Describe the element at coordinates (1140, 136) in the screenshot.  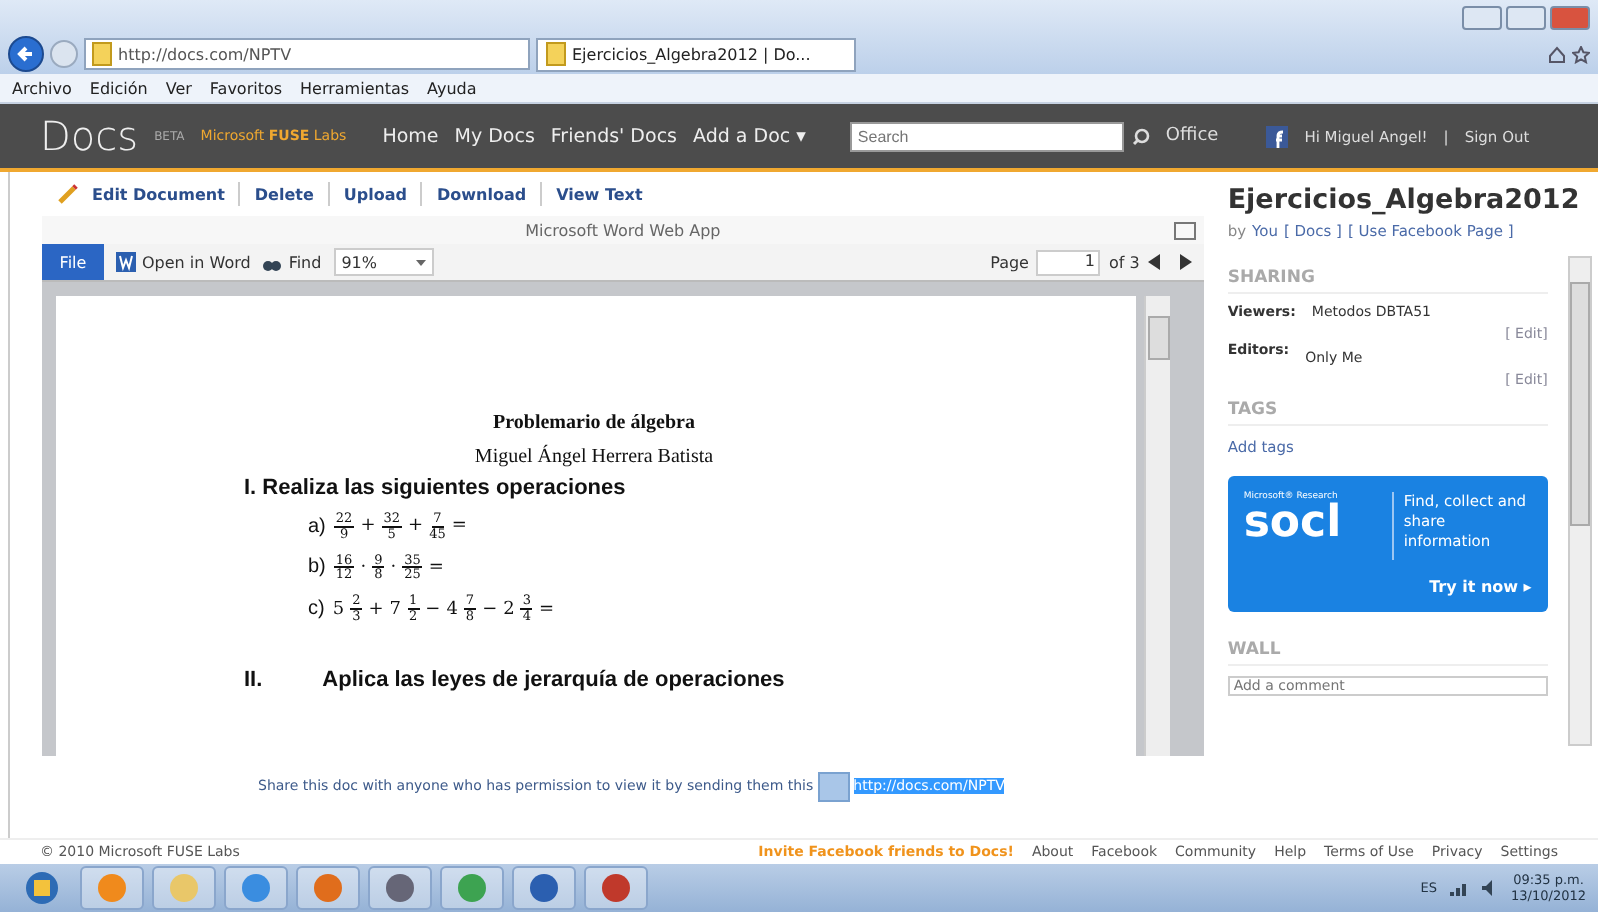
I see `search-icon` at that location.